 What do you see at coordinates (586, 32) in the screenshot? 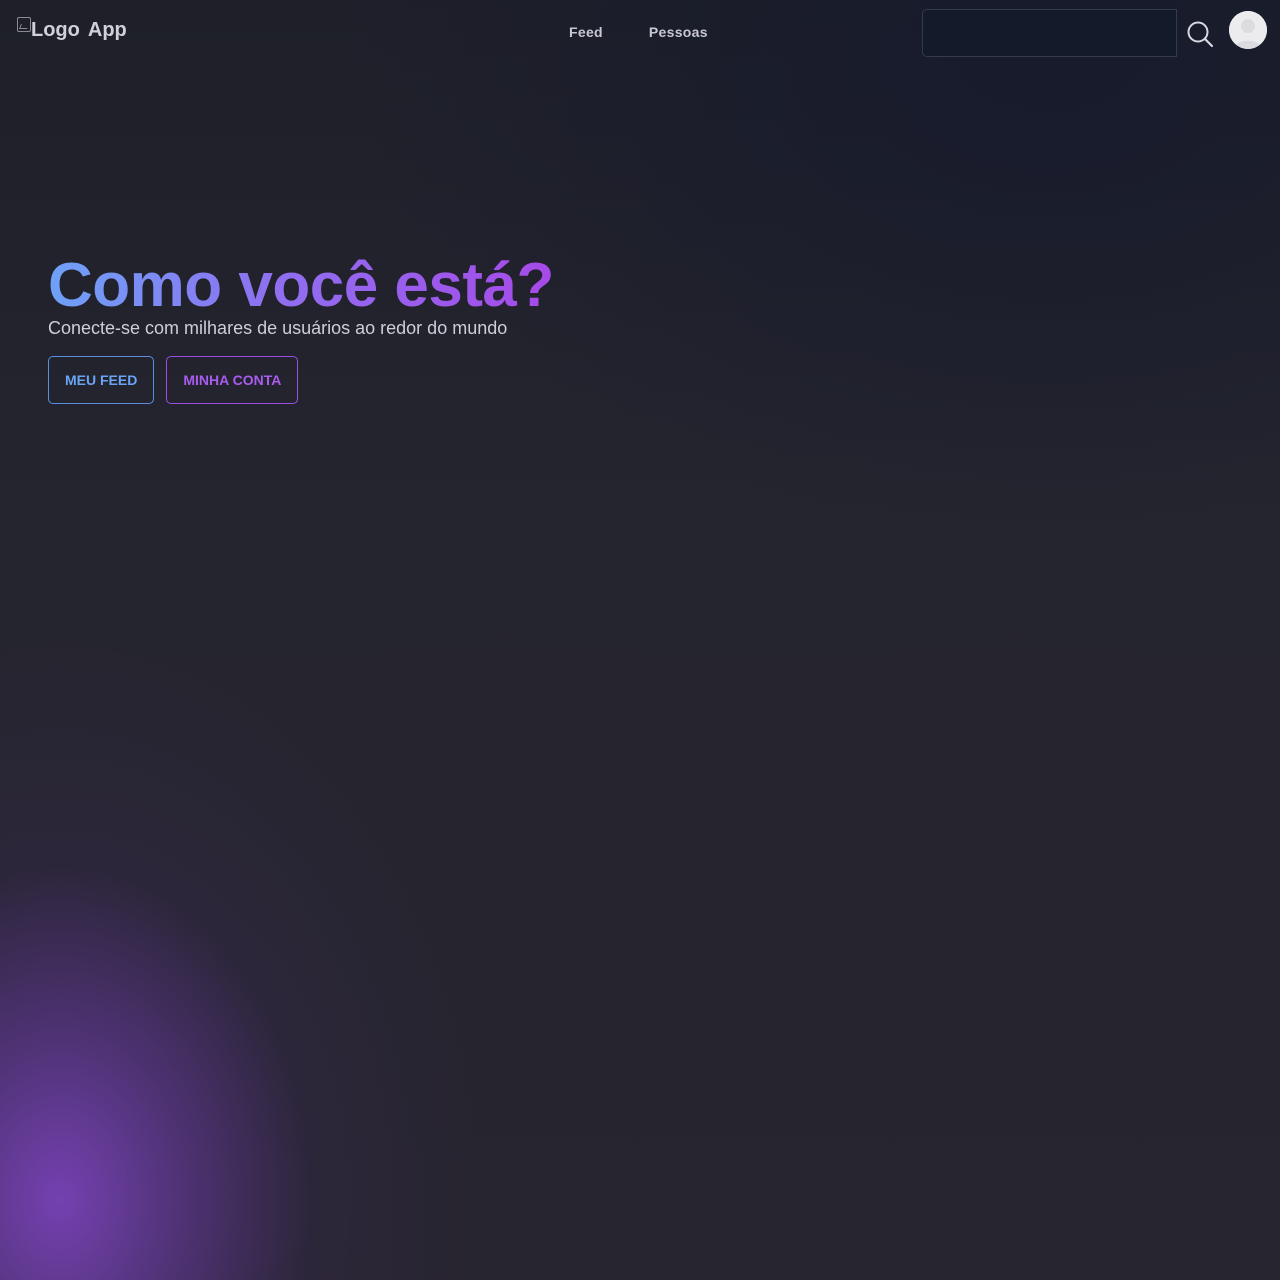
I see `nav-link-feed: Feed` at bounding box center [586, 32].